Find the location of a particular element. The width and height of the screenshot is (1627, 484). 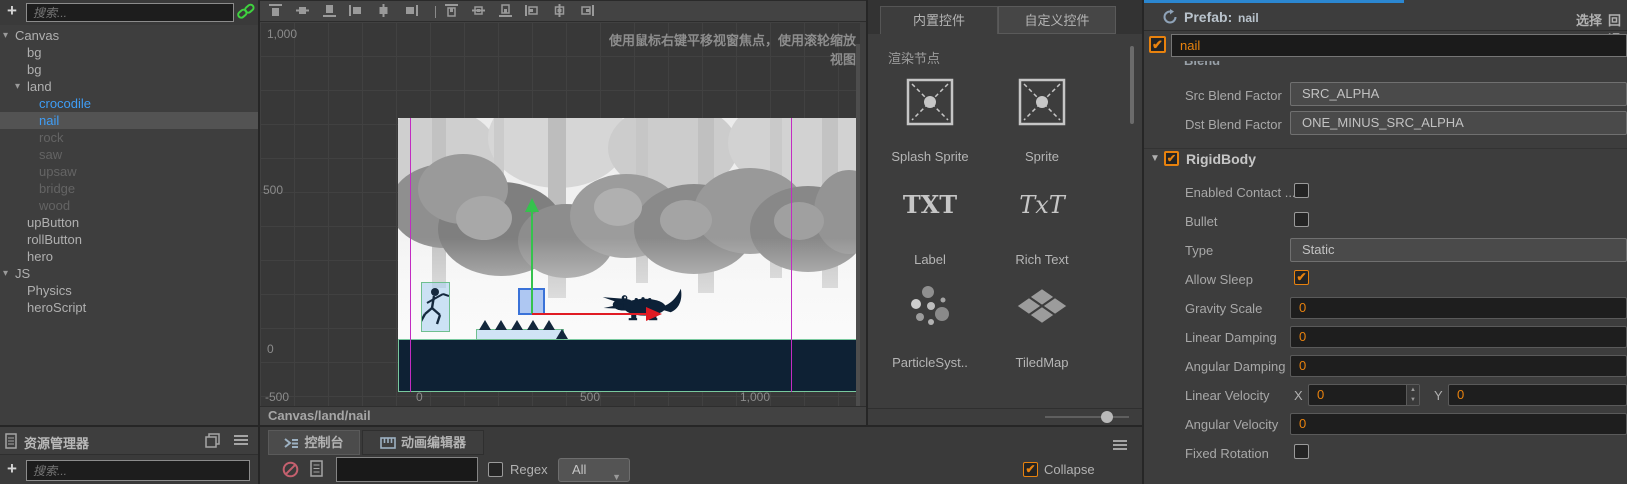

ruler-y-500: 500 is located at coordinates (273, 190).